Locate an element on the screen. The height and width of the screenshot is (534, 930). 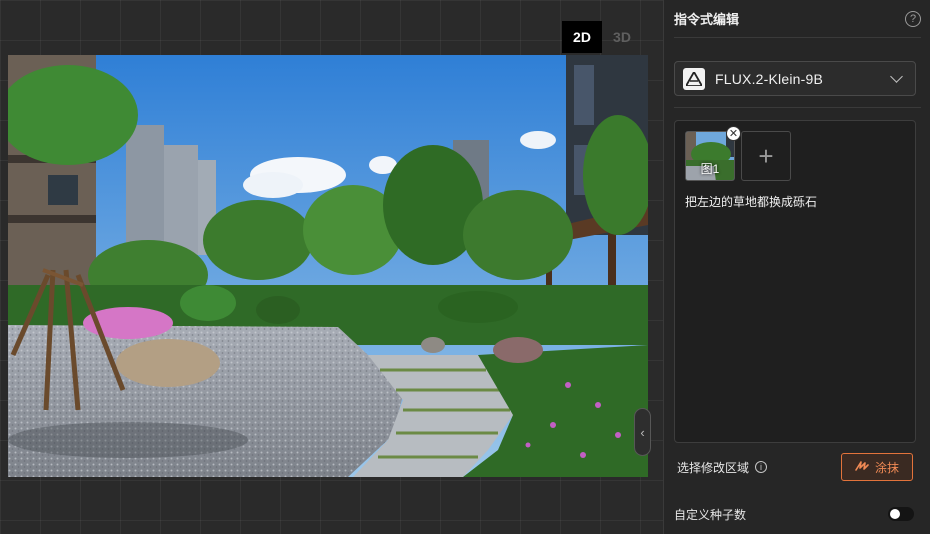
brush-icon is located at coordinates (862, 467).